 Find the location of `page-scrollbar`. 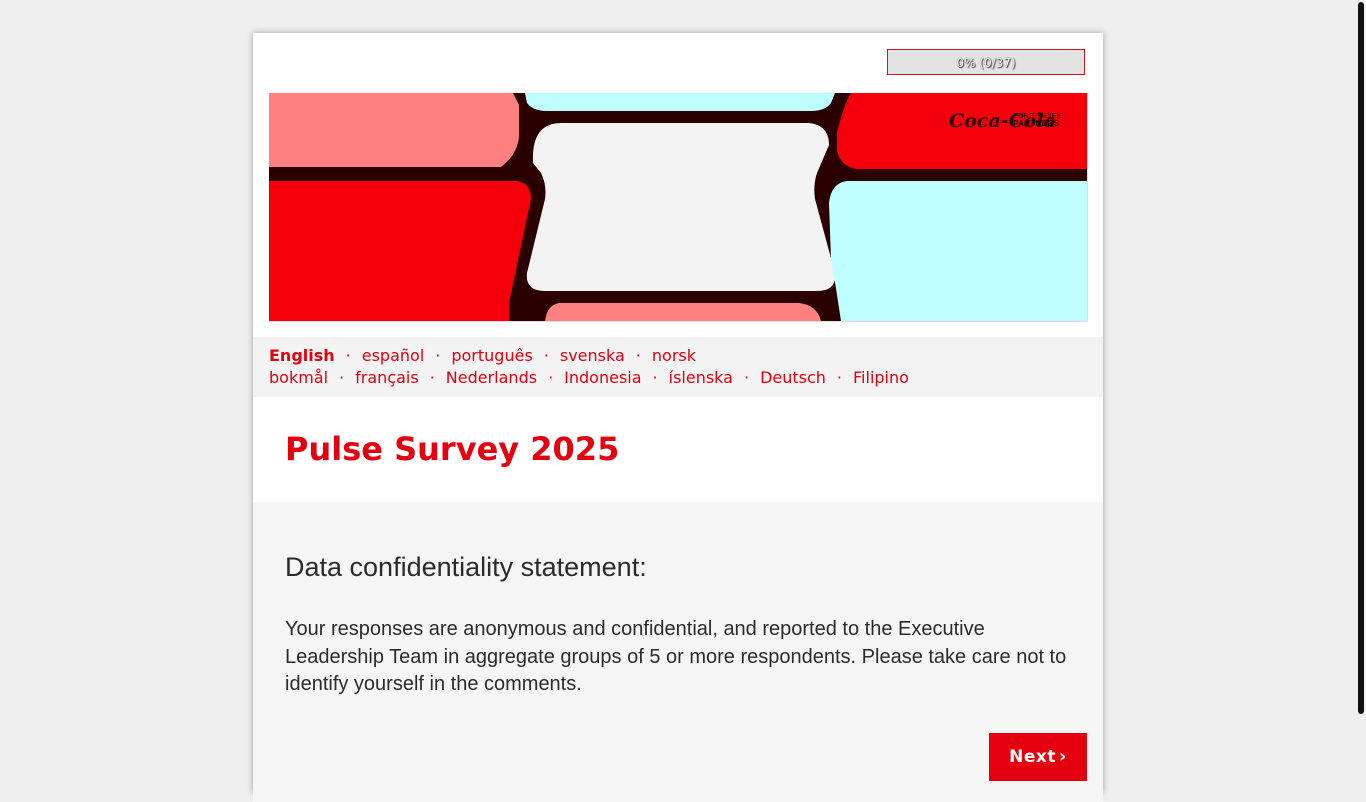

page-scrollbar is located at coordinates (1361, 384).